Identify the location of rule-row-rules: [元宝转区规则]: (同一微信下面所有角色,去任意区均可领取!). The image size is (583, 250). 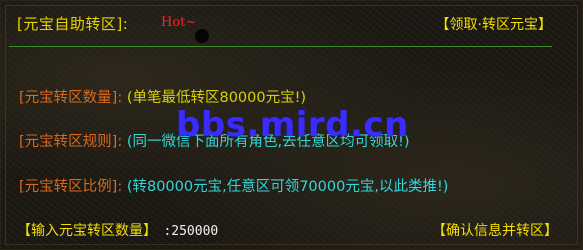
(214, 140).